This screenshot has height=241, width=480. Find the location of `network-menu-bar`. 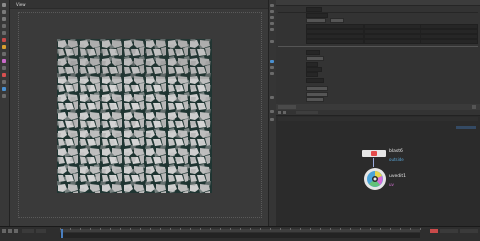

network-menu-bar is located at coordinates (378, 119).